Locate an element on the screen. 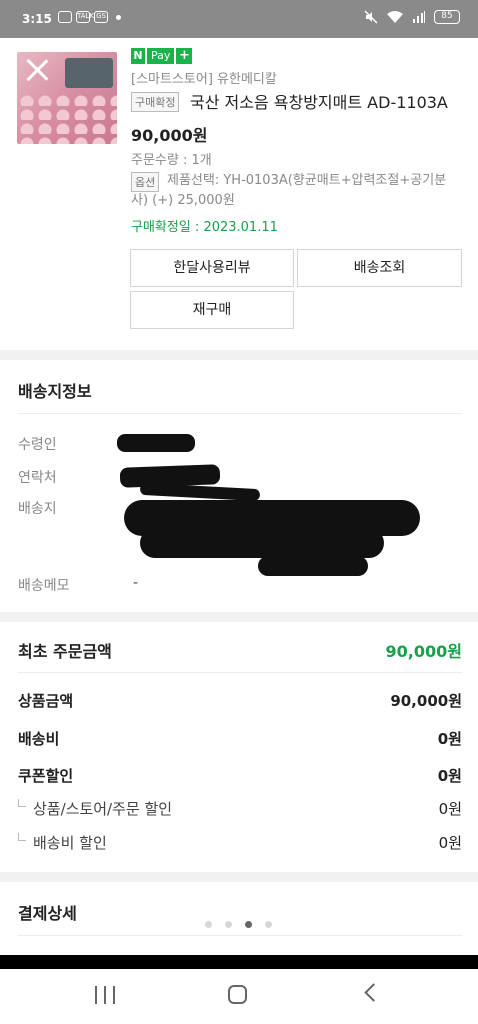 The image size is (478, 1024). page-dot-active is located at coordinates (248, 924).